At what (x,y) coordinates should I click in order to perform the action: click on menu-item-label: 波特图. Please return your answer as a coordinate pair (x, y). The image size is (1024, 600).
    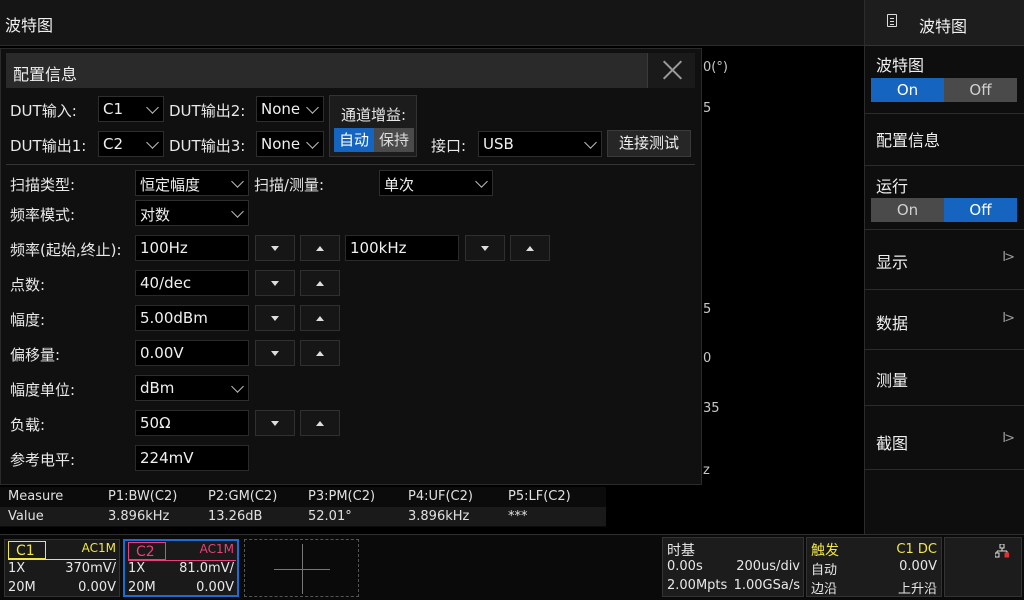
    Looking at the image, I should click on (900, 65).